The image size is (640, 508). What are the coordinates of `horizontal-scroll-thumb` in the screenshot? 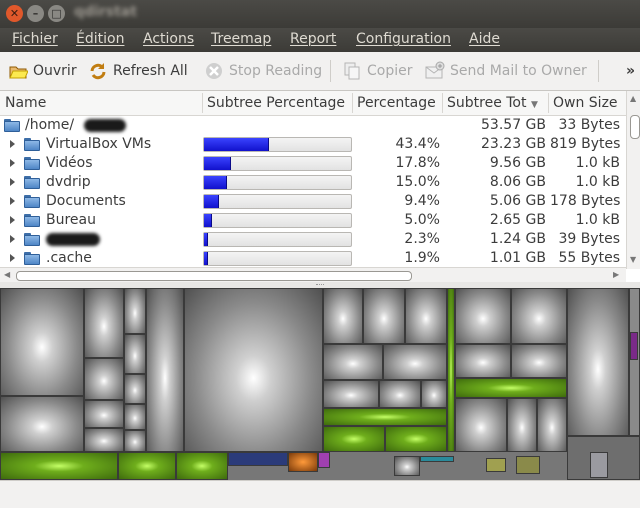 It's located at (214, 276).